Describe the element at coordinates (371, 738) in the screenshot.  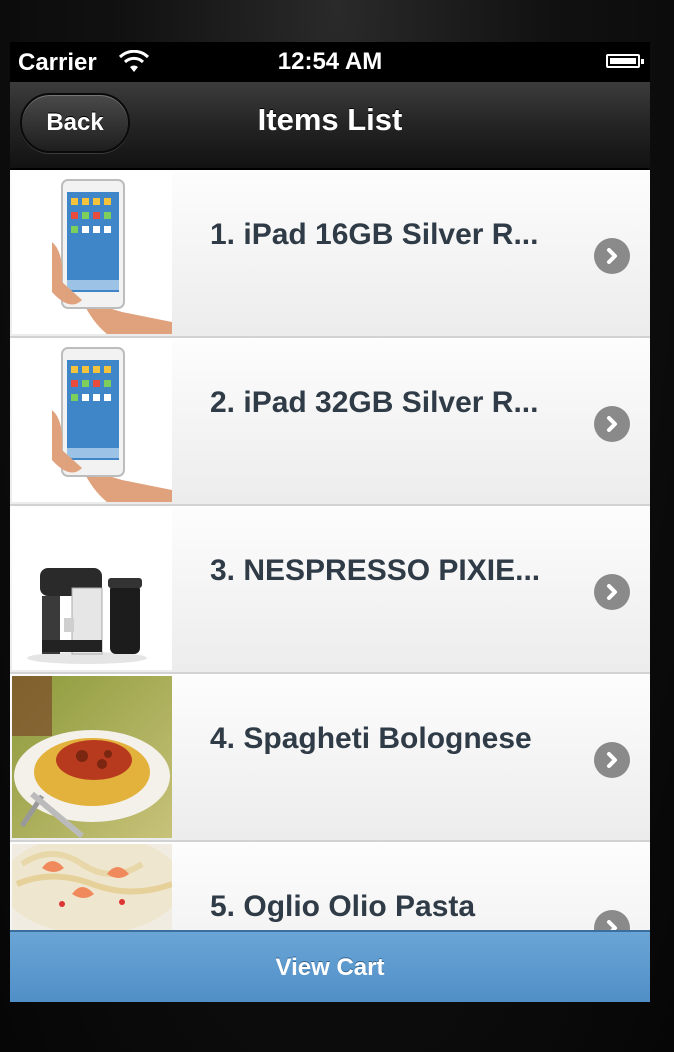
I see `item-title: 4. Spagheti Bolognese` at that location.